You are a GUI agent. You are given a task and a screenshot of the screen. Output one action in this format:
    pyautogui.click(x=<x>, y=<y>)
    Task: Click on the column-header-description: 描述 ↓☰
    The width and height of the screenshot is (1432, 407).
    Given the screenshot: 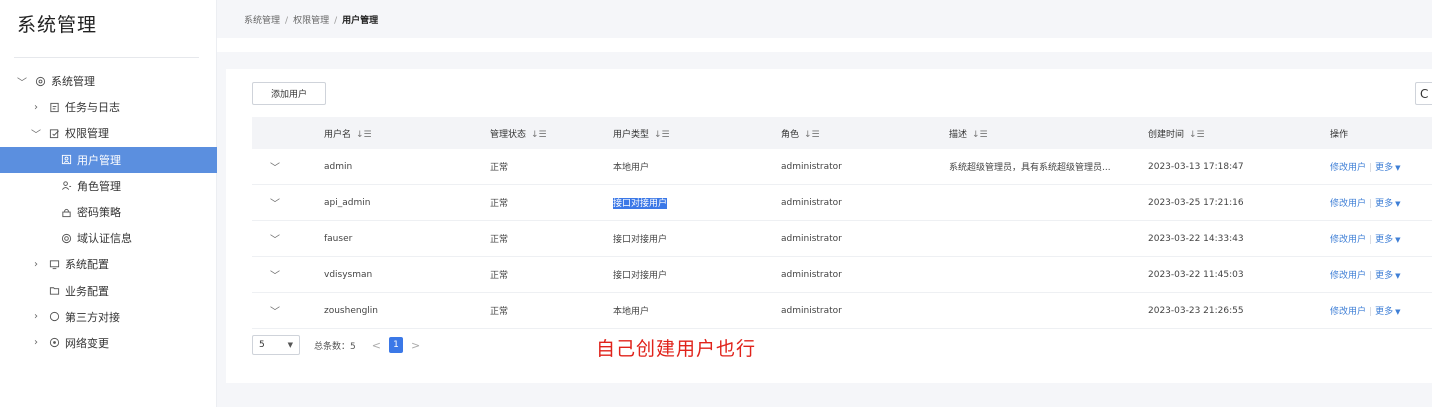 What is the action you would take?
    pyautogui.click(x=1048, y=133)
    